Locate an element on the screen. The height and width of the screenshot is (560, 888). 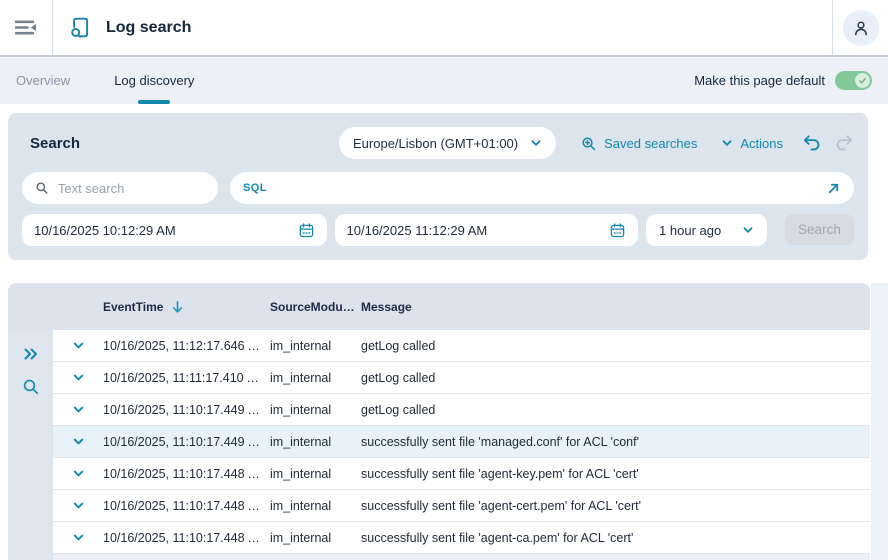
double-chevron-right-icon is located at coordinates (30, 354).